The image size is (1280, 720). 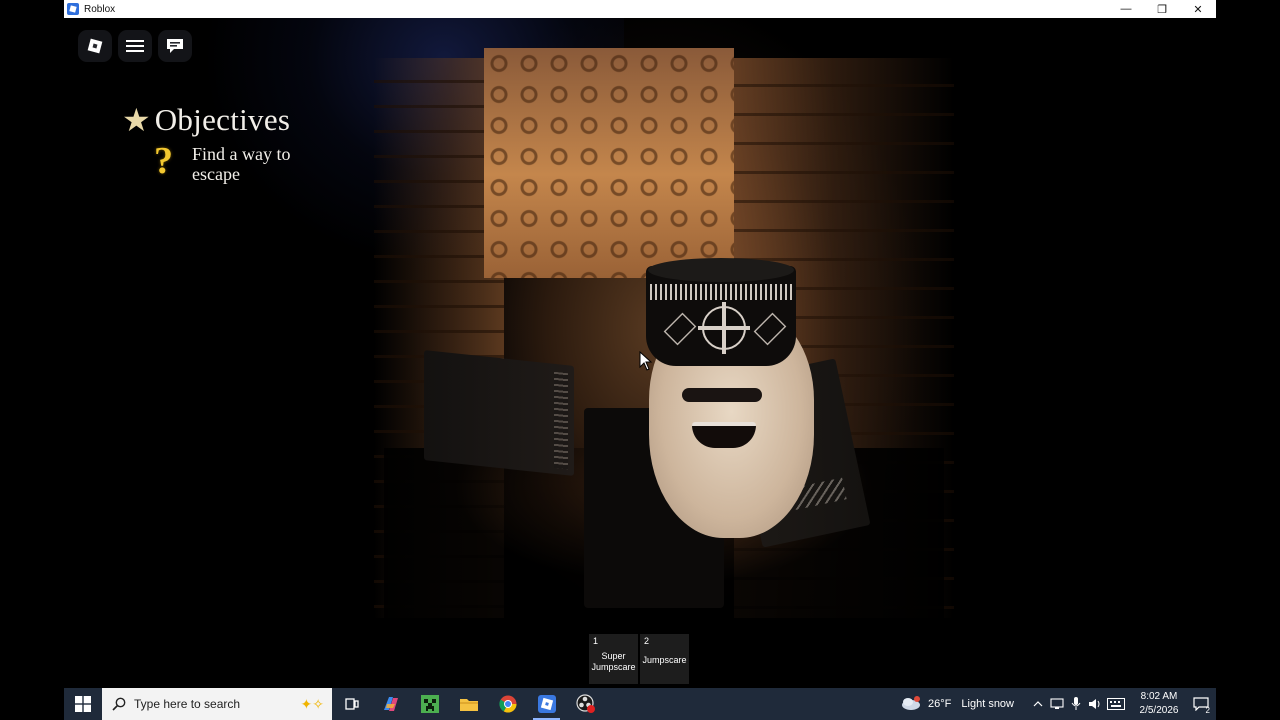 What do you see at coordinates (721, 292) in the screenshot?
I see `hat-band` at bounding box center [721, 292].